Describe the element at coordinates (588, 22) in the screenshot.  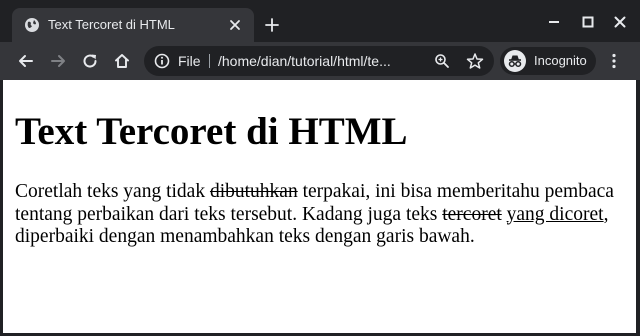
I see `maximize-icon` at that location.